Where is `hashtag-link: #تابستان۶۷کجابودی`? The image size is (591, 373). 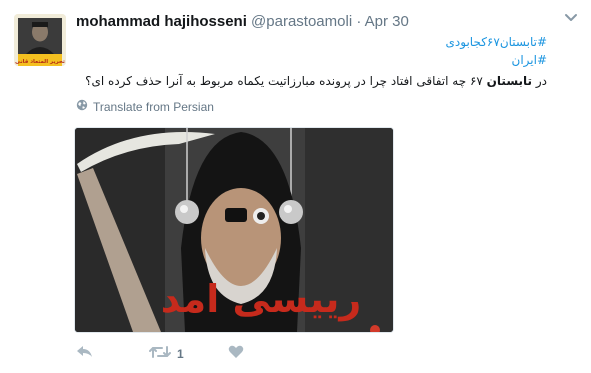 hashtag-link: #تابستان۶۷کجابودی is located at coordinates (496, 42).